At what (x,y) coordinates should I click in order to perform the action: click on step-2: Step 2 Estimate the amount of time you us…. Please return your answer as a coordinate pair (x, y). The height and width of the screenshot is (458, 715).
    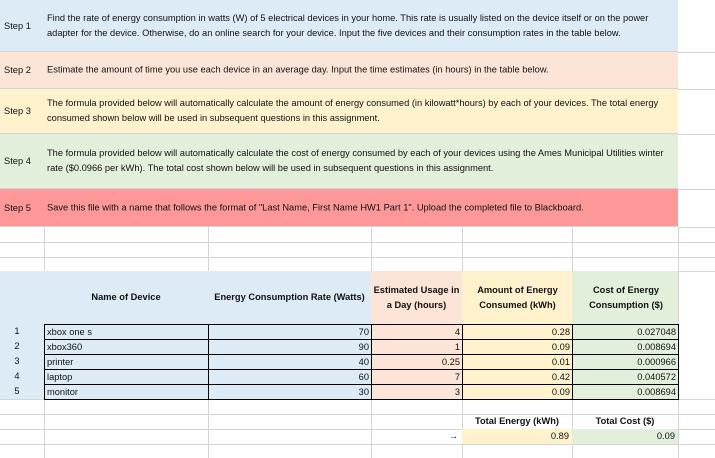
    Looking at the image, I should click on (339, 70).